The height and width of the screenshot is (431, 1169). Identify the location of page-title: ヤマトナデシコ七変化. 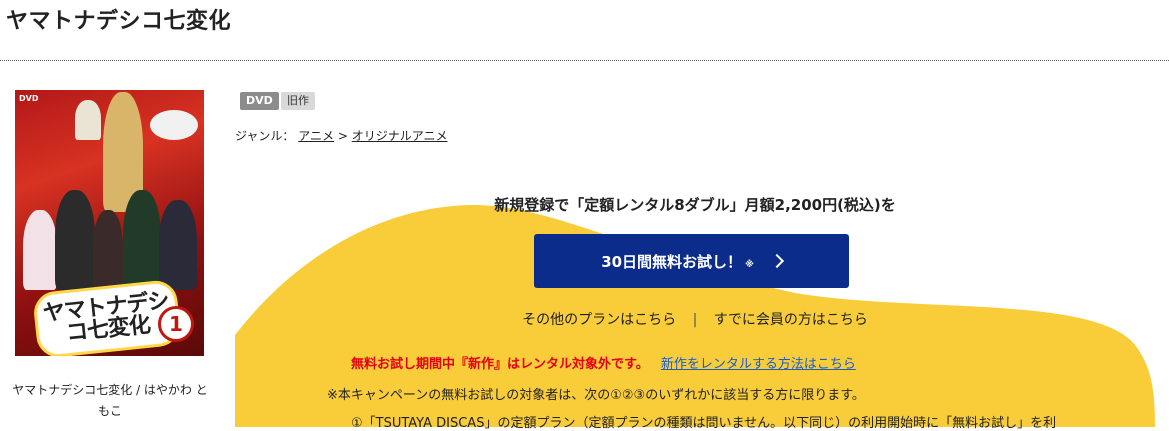
(119, 21).